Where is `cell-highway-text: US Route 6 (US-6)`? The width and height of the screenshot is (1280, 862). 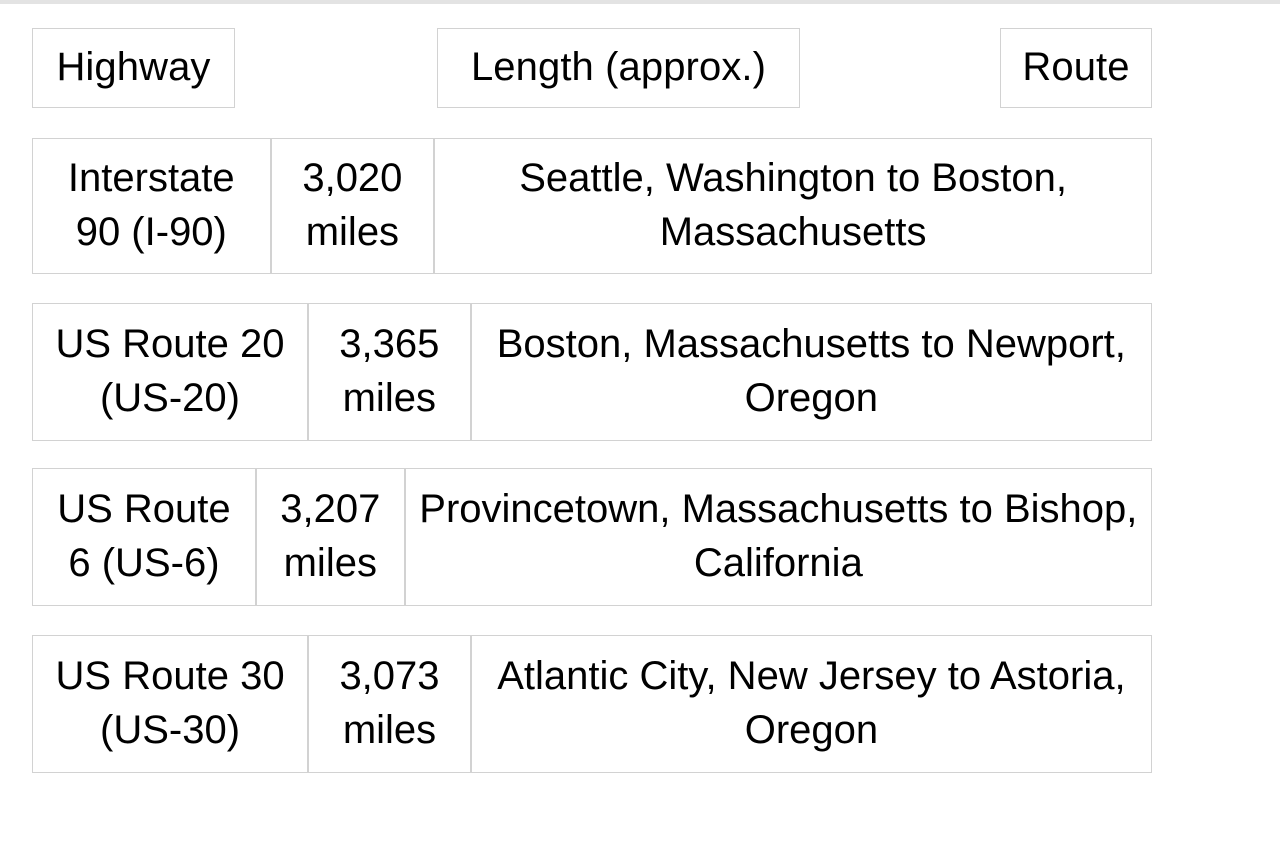 cell-highway-text: US Route 6 (US-6) is located at coordinates (144, 536).